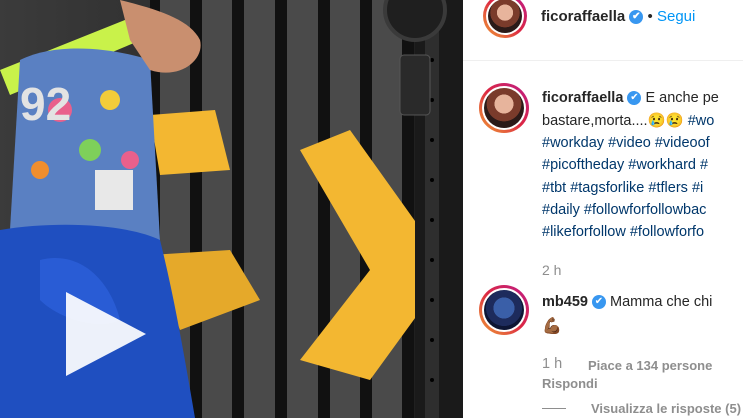 This screenshot has width=743, height=418. I want to click on caption-line-2: bastare,morta....😢😢 #wo, so click(628, 120).